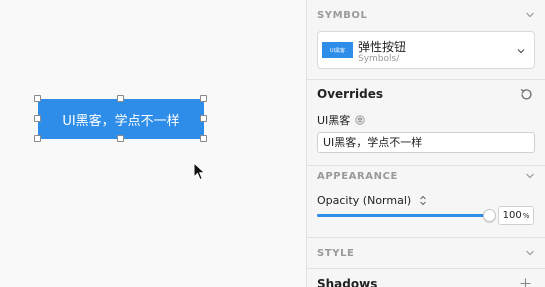  Describe the element at coordinates (121, 119) in the screenshot. I see `symbol-instance-button: UI黑客，学点不一样` at that location.